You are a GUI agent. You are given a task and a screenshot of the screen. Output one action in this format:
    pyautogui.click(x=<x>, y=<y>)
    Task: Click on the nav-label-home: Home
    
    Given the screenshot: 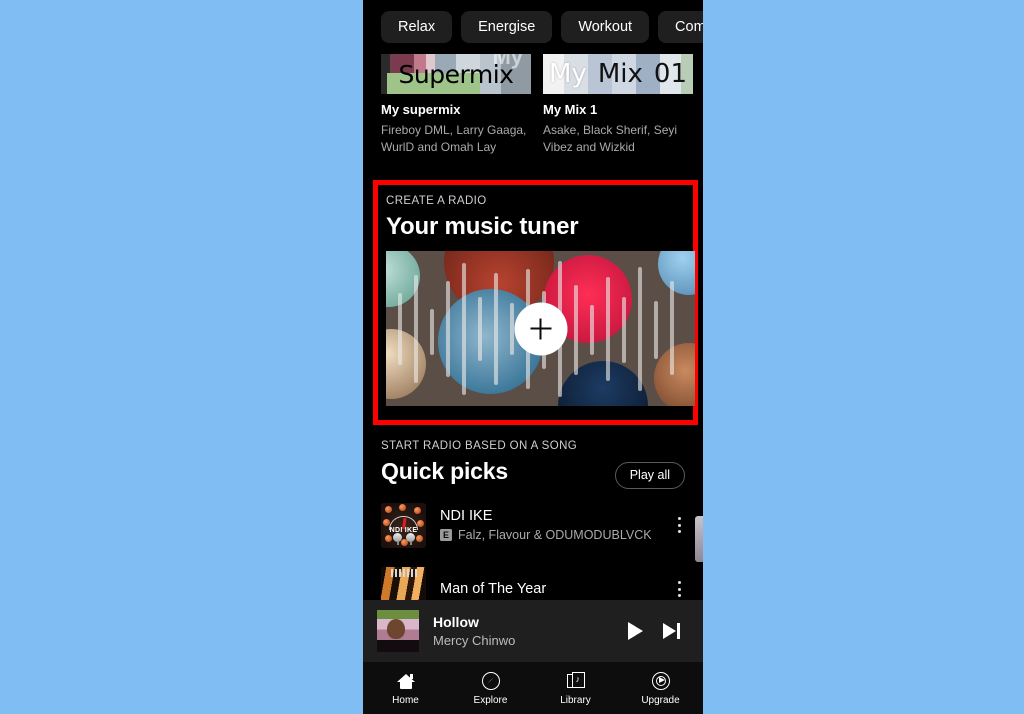 What is the action you would take?
    pyautogui.click(x=405, y=700)
    